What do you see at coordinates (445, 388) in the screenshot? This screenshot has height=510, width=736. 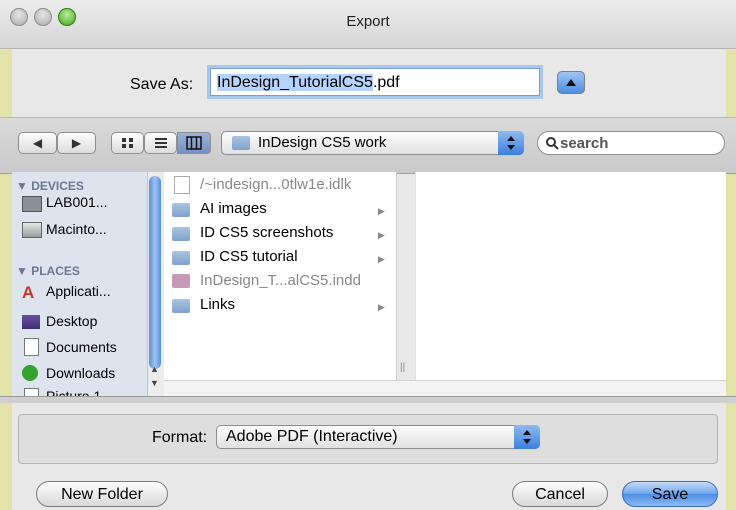 I see `horizontal-scrollbar` at bounding box center [445, 388].